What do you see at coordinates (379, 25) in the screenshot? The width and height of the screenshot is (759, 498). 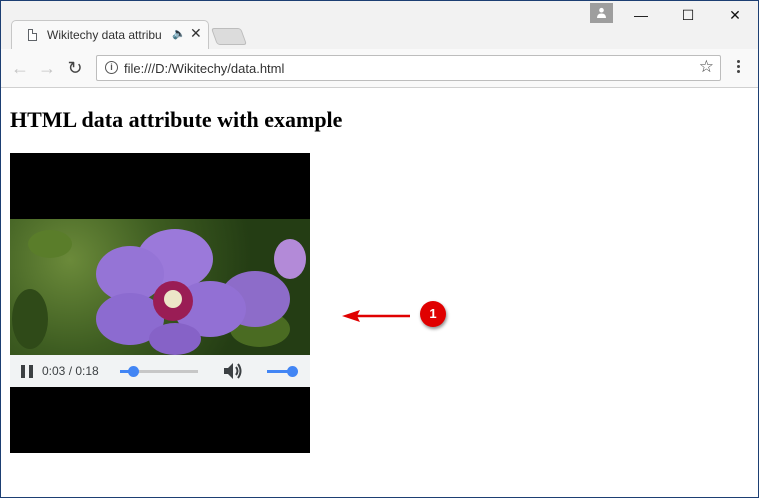 I see `title-bar: Wikitechy data attribu 🔈 ✕ — ☐ ✕` at bounding box center [379, 25].